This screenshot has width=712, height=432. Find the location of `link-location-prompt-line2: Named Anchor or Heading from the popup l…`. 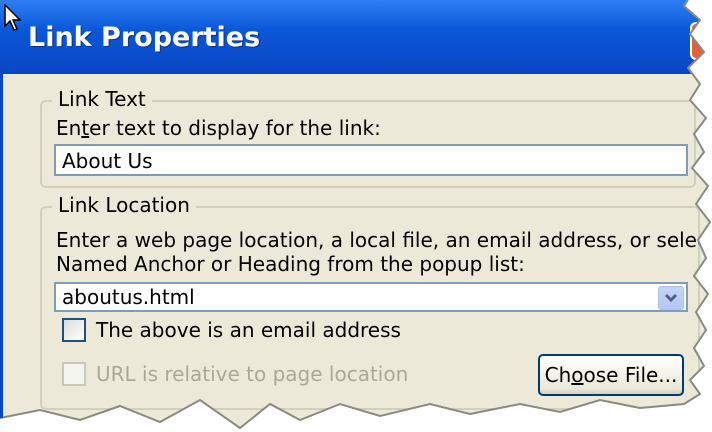

link-location-prompt-line2: Named Anchor or Heading from the popup l… is located at coordinates (290, 264).